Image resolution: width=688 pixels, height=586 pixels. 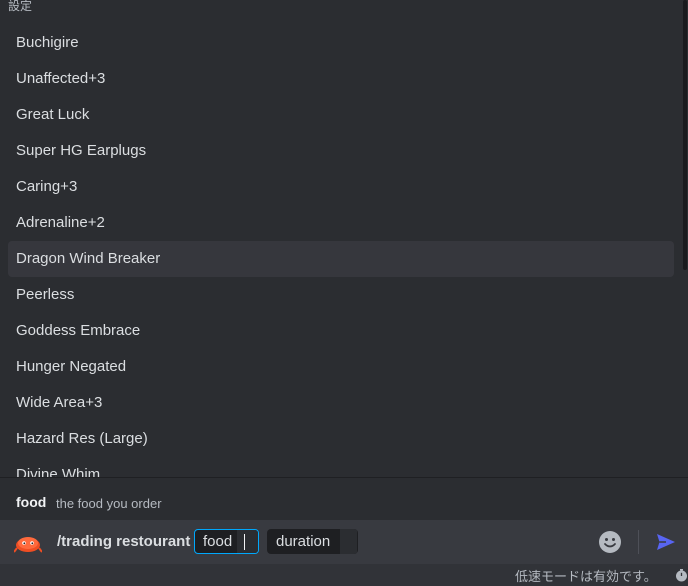 What do you see at coordinates (586, 577) in the screenshot?
I see `slowmode-notice: 低速モードは有効です。` at bounding box center [586, 577].